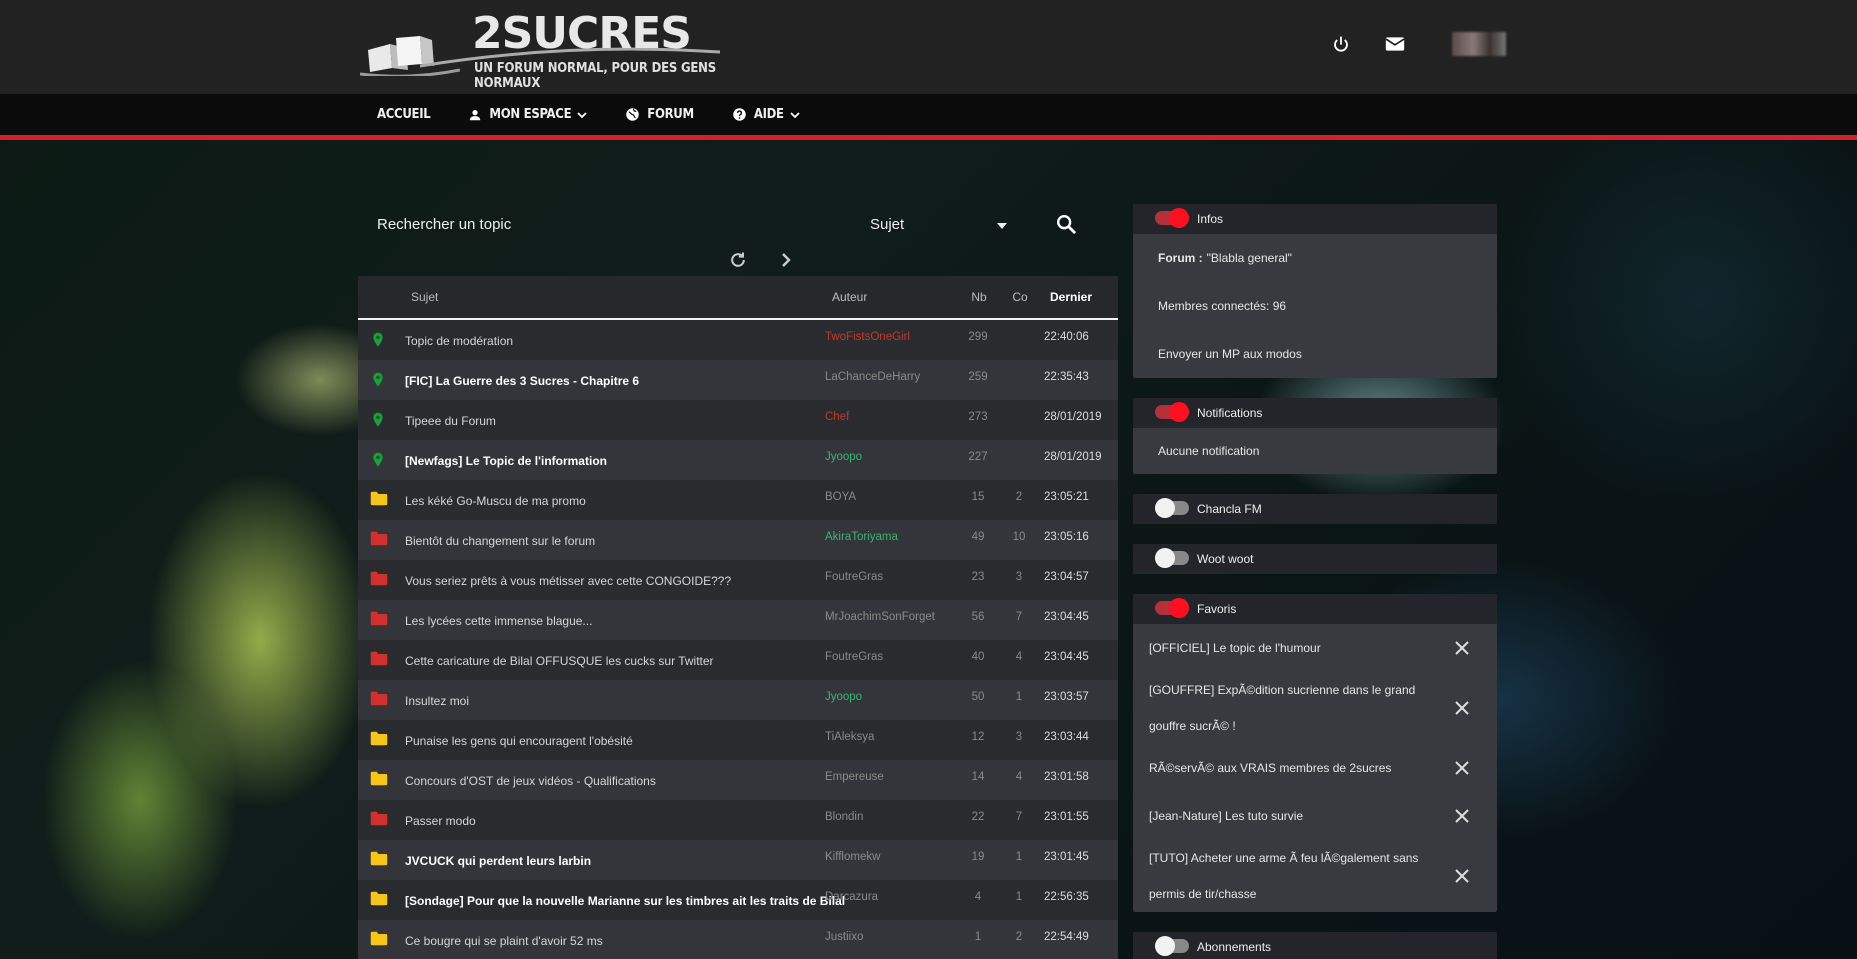 The width and height of the screenshot is (1857, 959). What do you see at coordinates (786, 260) in the screenshot?
I see `chevron-right-icon` at bounding box center [786, 260].